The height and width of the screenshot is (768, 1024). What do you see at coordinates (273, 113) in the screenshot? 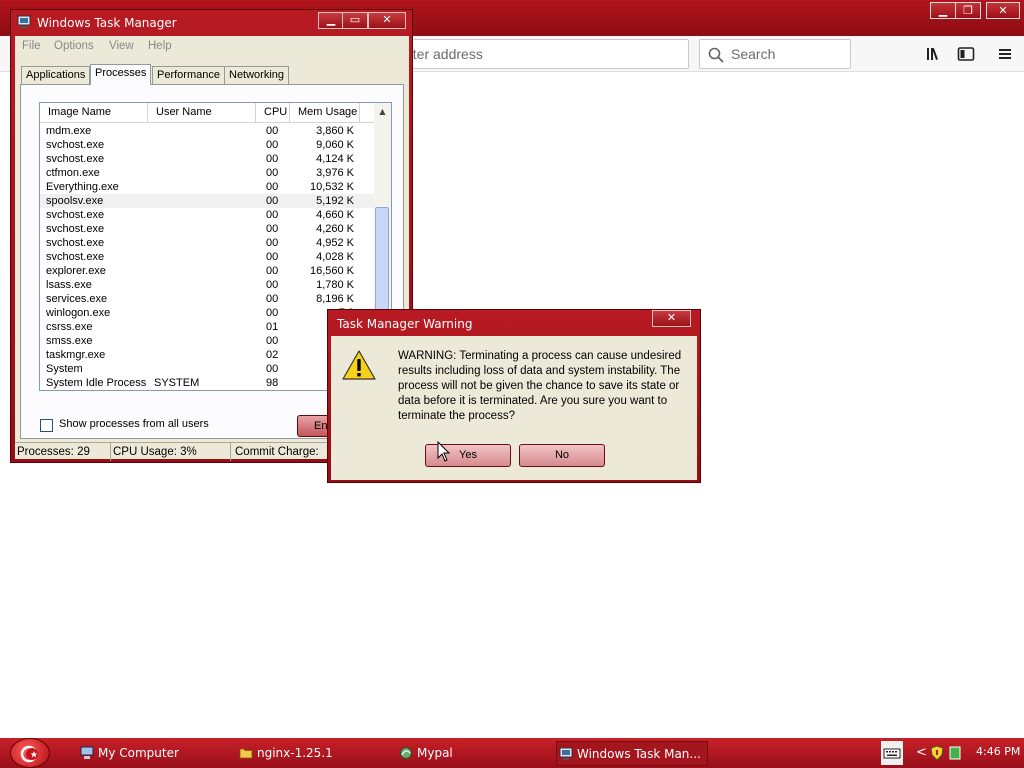
I see `column-cpu: CPU` at bounding box center [273, 113].